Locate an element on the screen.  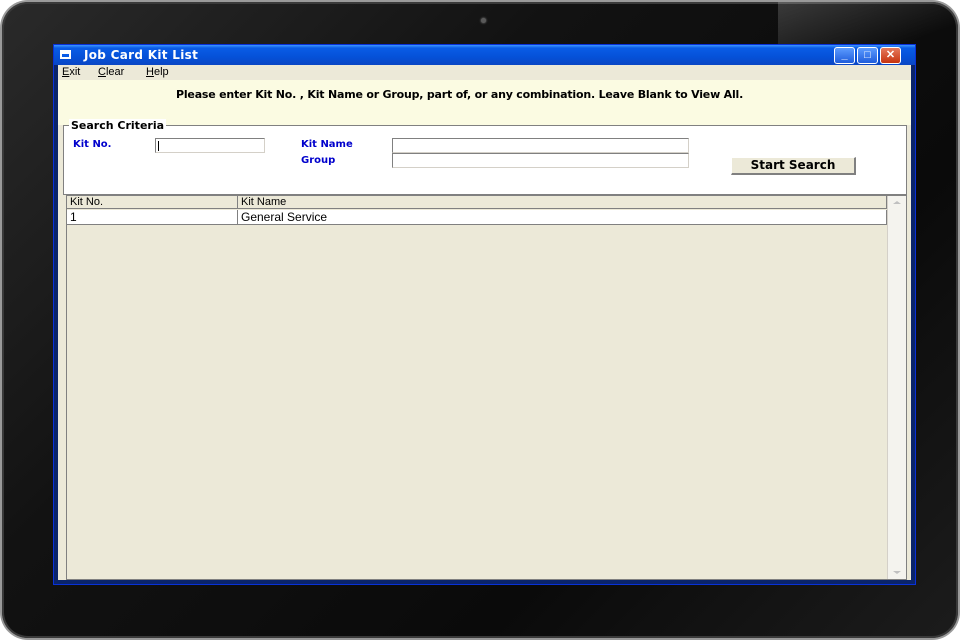
text-caret is located at coordinates (158, 146).